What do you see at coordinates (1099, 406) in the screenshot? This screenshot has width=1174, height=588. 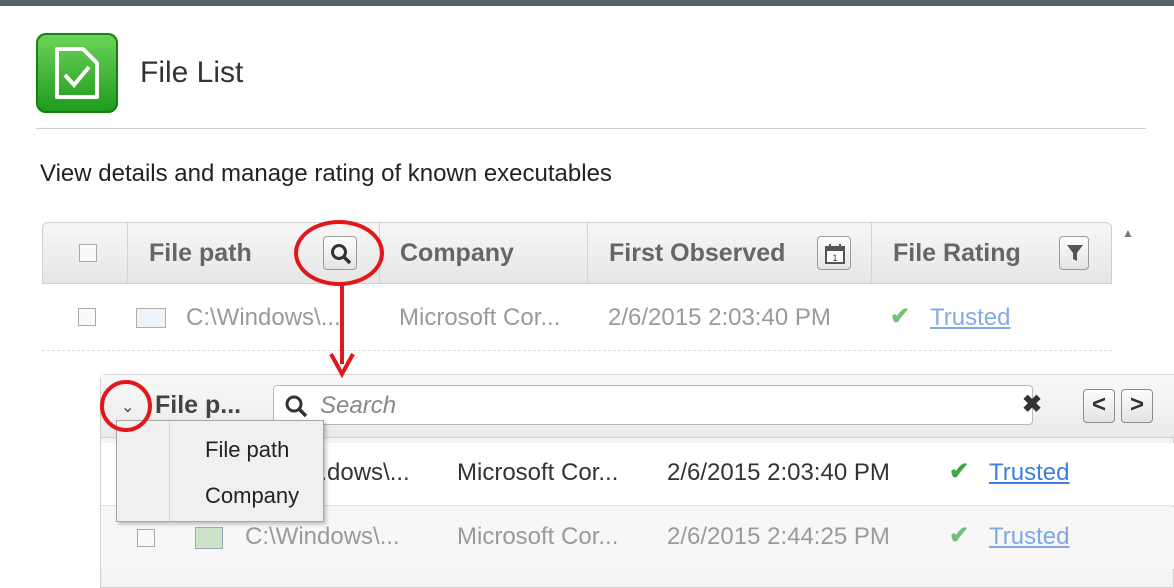 I see `previous-button: <` at bounding box center [1099, 406].